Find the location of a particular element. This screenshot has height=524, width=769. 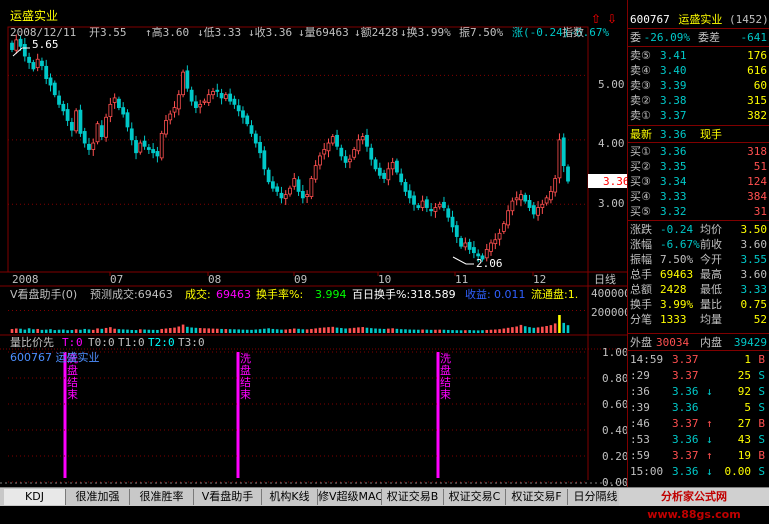

tick-row: :46 3.37 ↑ 27 B is located at coordinates (698, 423).